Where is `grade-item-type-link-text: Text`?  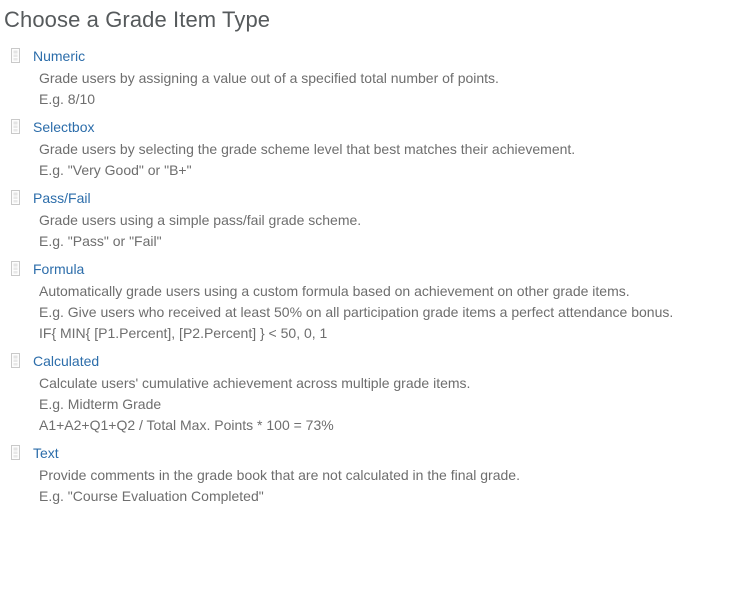
grade-item-type-link-text: Text is located at coordinates (46, 453).